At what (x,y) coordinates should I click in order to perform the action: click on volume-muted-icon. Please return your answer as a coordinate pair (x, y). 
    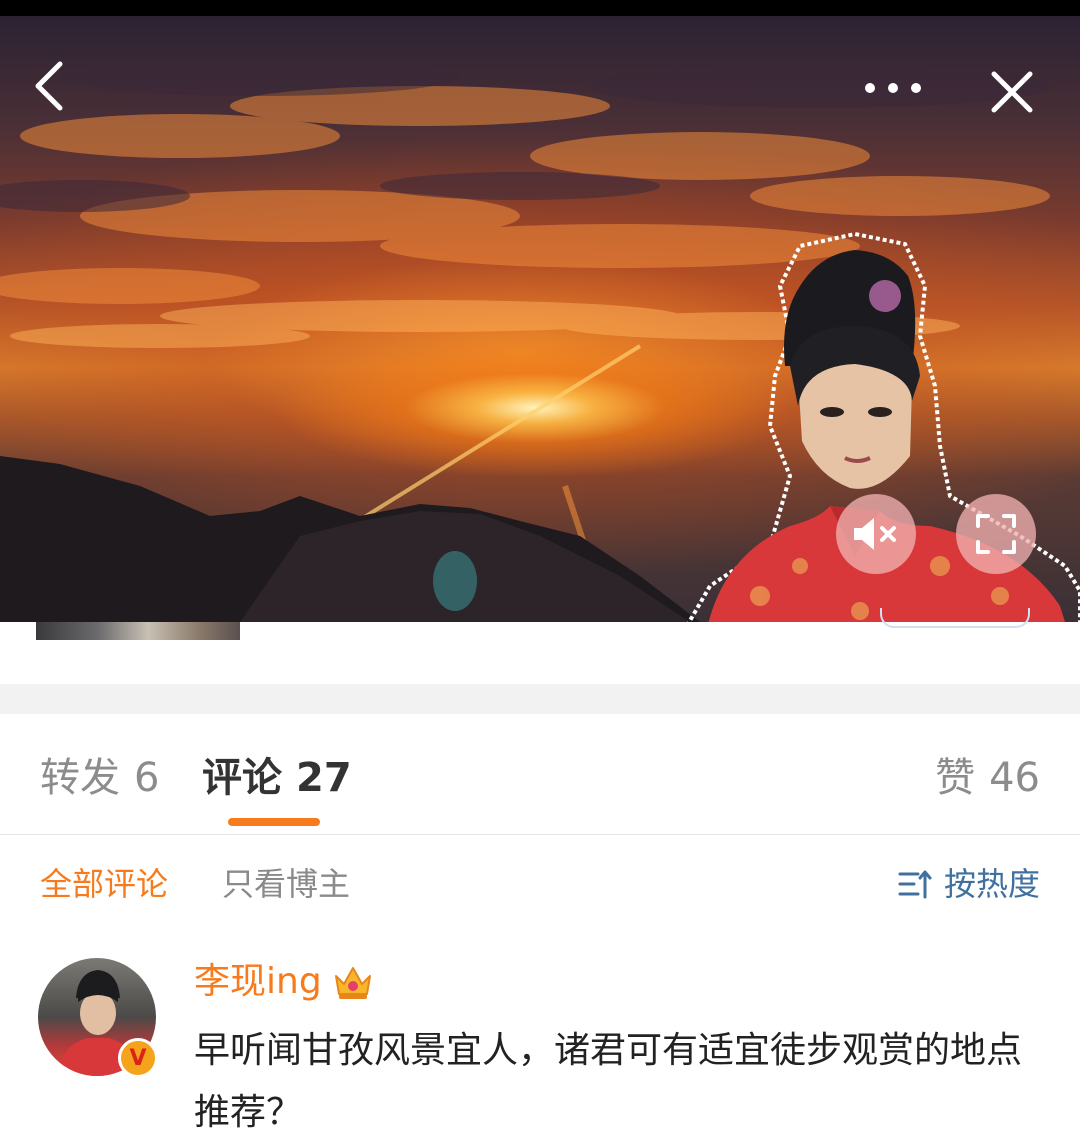
    Looking at the image, I should click on (875, 534).